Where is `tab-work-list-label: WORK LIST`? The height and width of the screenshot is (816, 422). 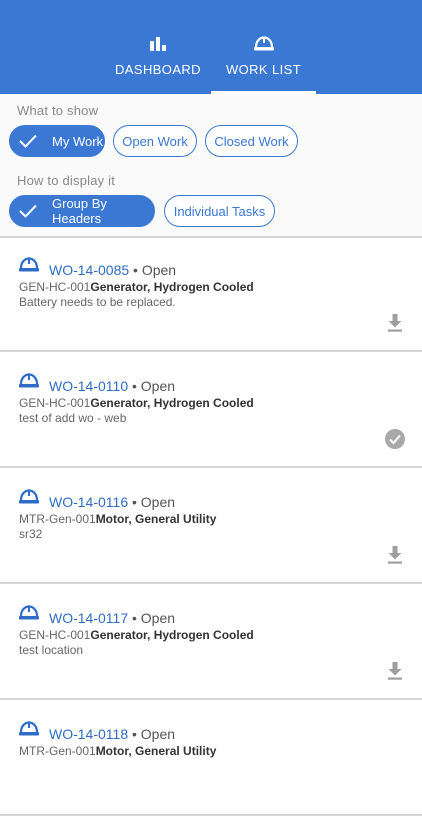
tab-work-list-label: WORK LIST is located at coordinates (263, 69).